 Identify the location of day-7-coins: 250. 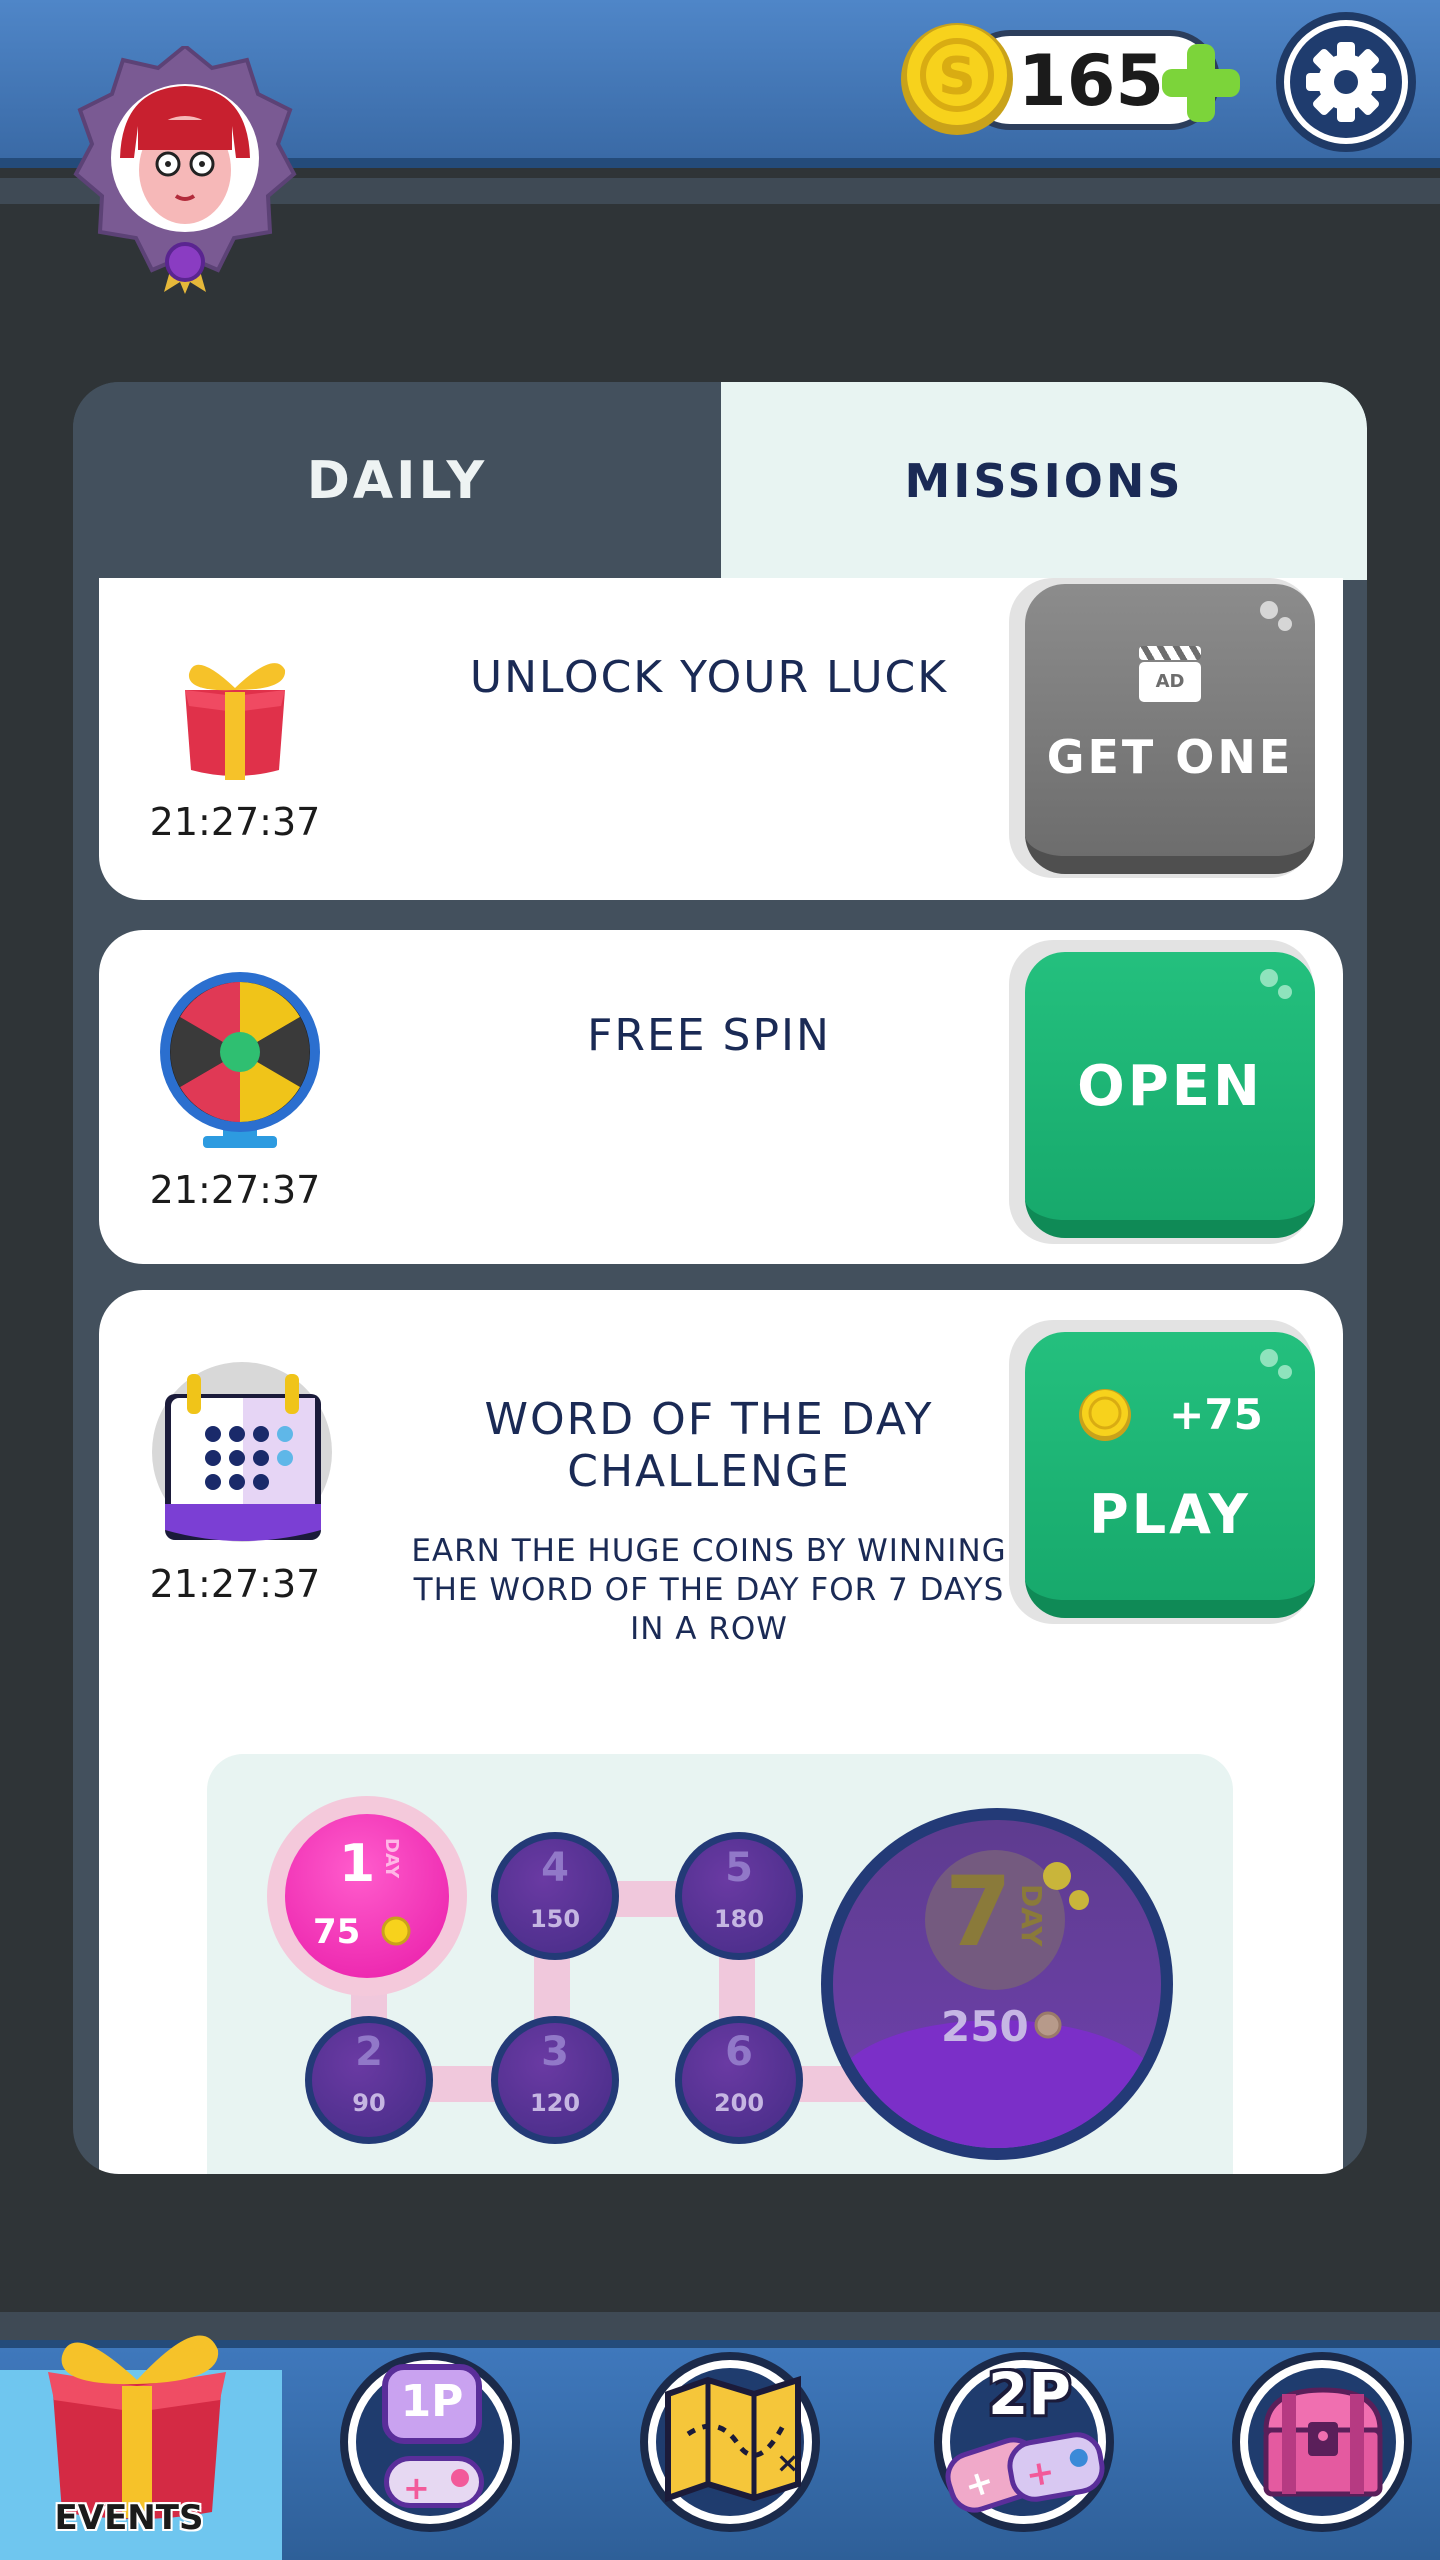
(985, 2026).